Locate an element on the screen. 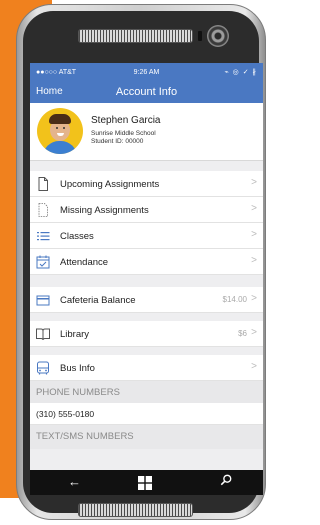  menu-item-label: Bus Info is located at coordinates (77, 368).